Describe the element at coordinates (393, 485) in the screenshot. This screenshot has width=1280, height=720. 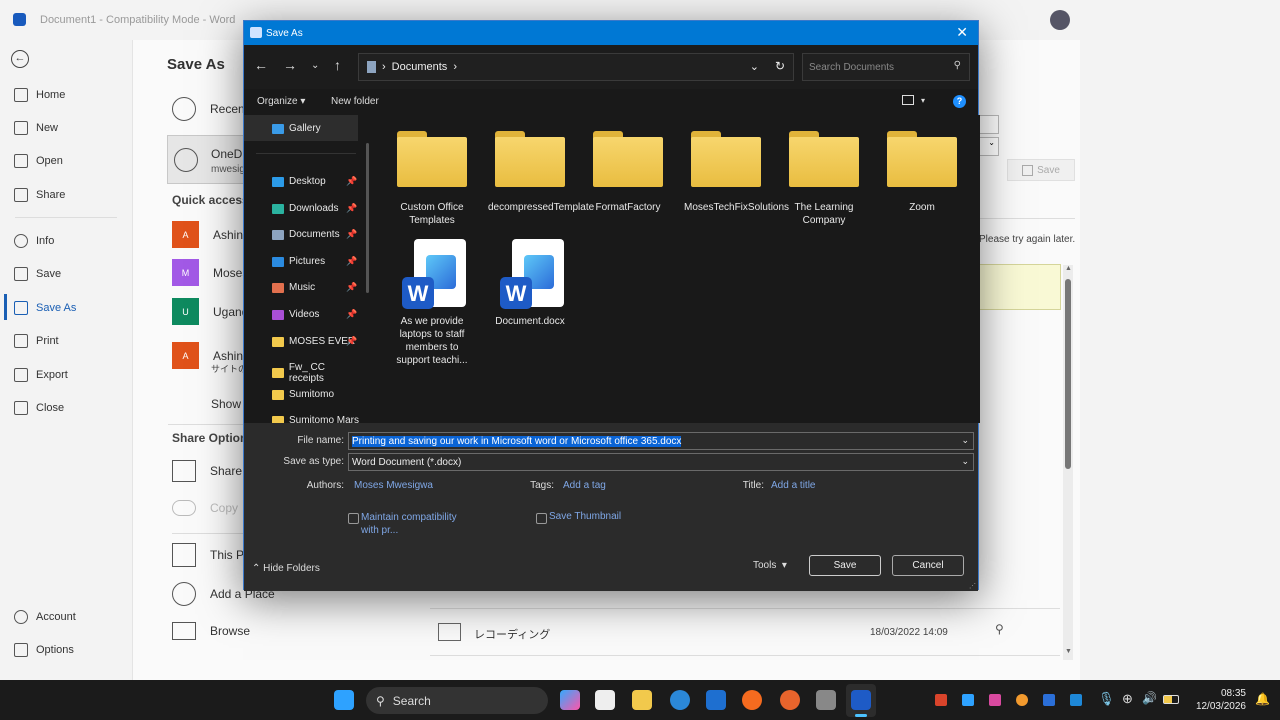
I see `authors-value: Moses Mwesigwa` at that location.